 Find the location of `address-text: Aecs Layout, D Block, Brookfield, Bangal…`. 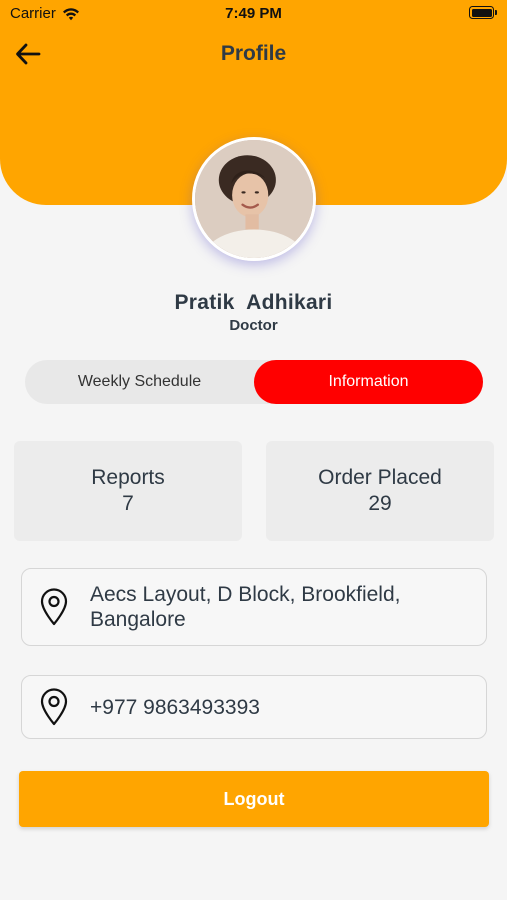

address-text: Aecs Layout, D Block, Brookfield, Bangal… is located at coordinates (245, 607).